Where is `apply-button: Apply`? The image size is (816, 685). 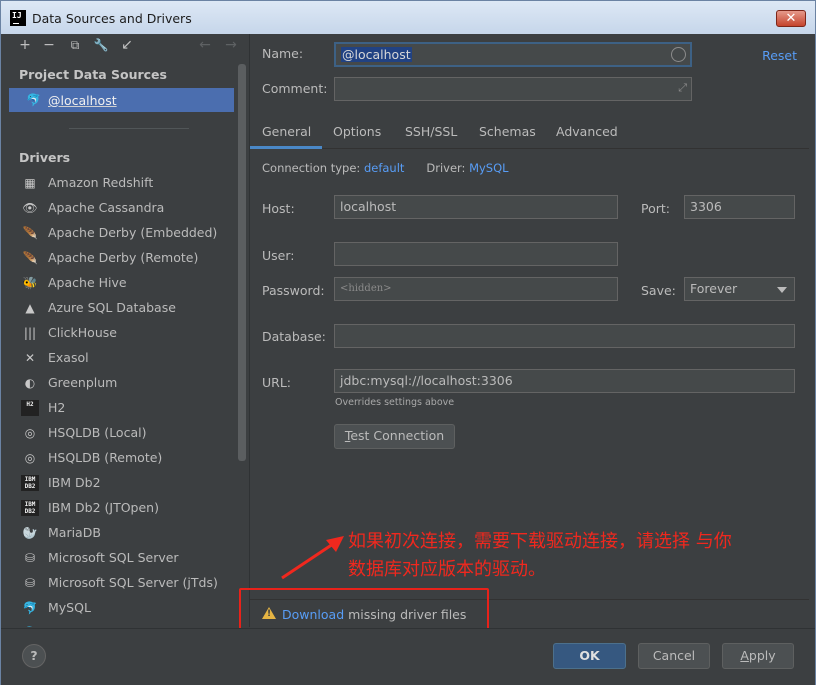 apply-button: Apply is located at coordinates (758, 656).